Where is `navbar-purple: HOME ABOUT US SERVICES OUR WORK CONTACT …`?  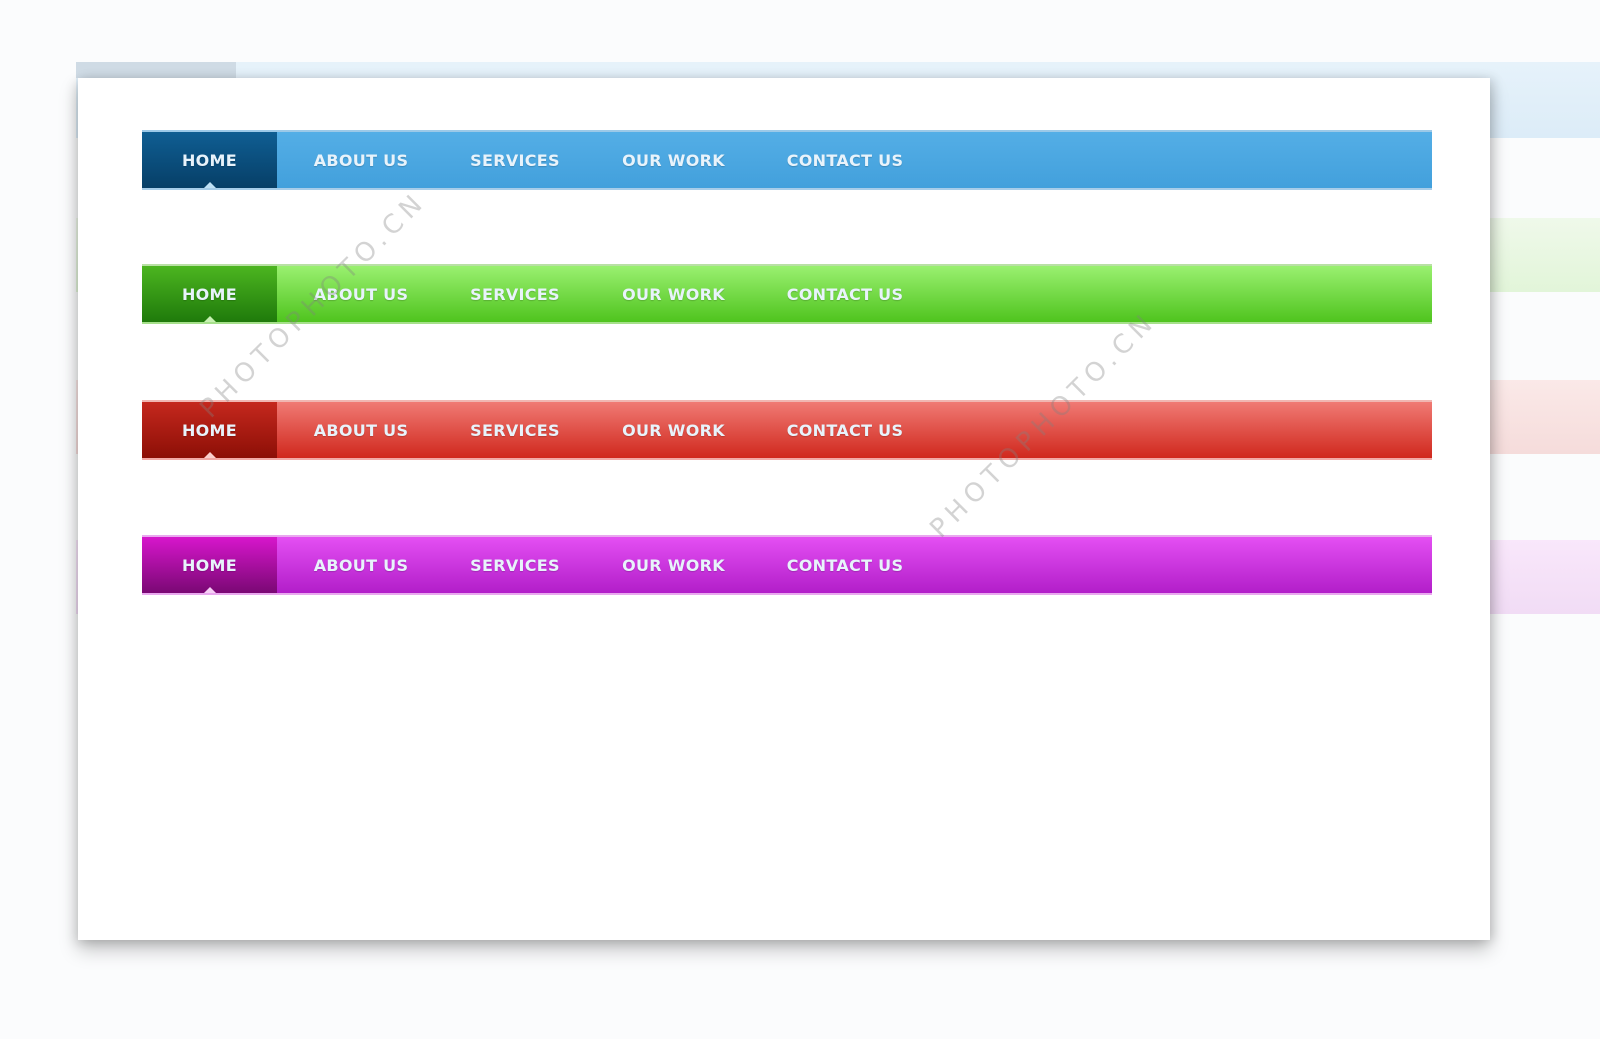
navbar-purple: HOME ABOUT US SERVICES OUR WORK CONTACT … is located at coordinates (787, 565).